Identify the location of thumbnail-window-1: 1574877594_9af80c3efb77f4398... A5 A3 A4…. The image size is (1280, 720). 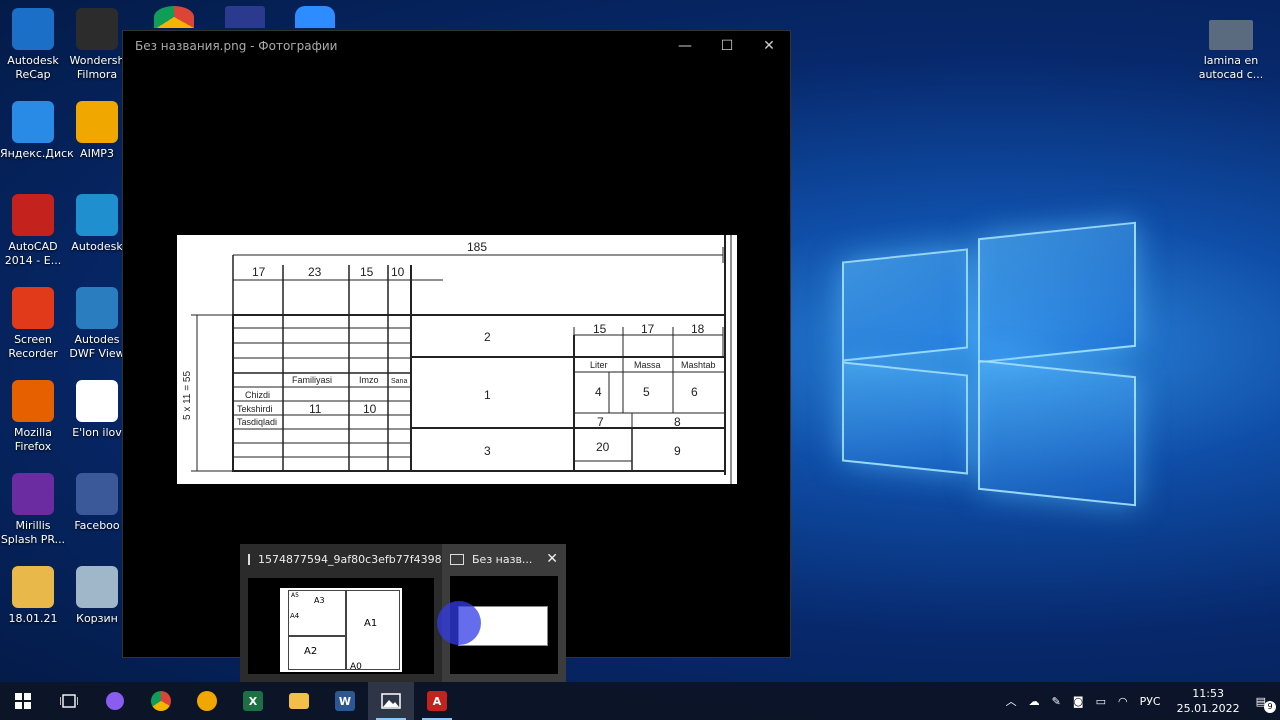
(346, 613).